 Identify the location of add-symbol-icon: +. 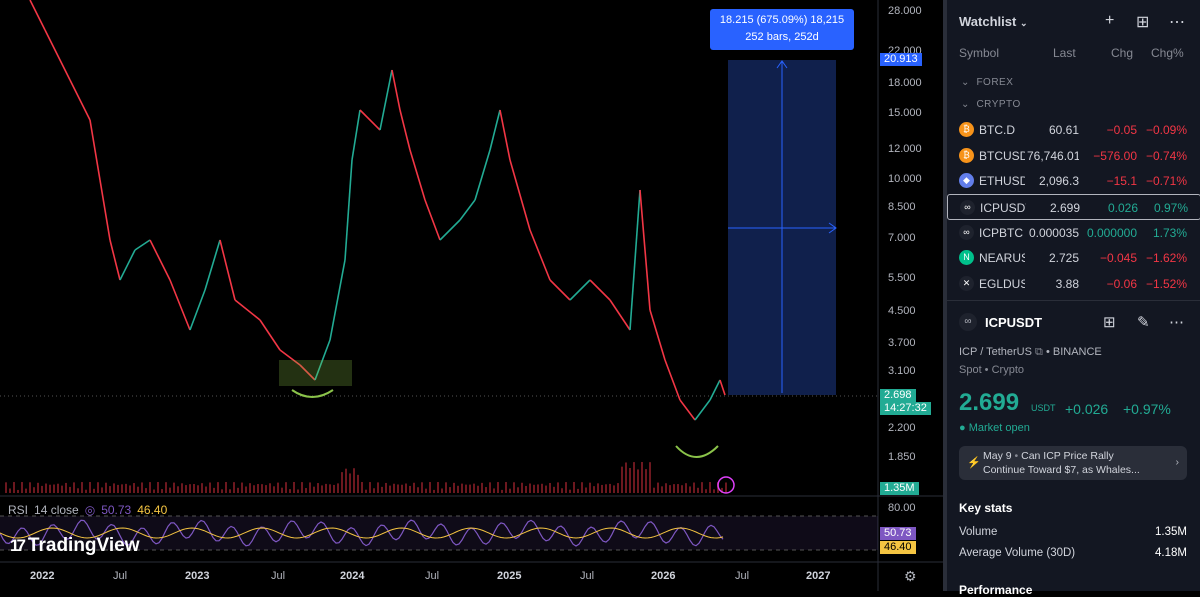
(1109, 21).